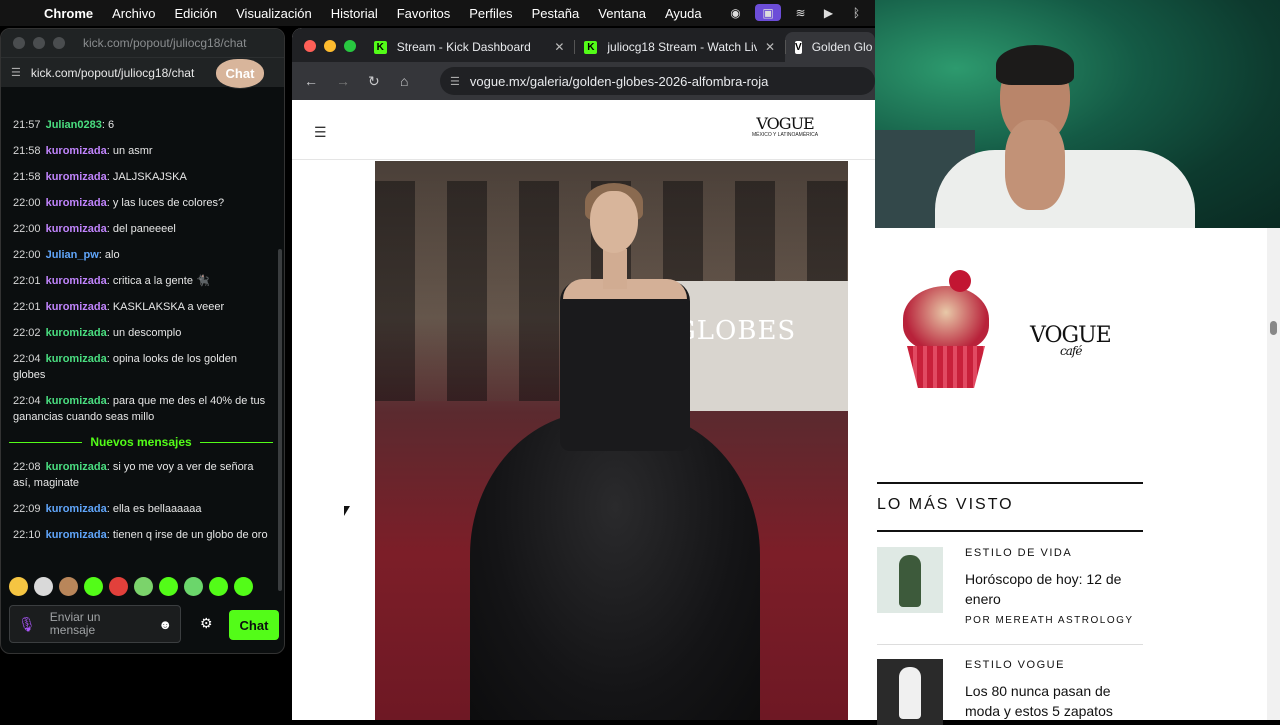 Image resolution: width=1280 pixels, height=725 pixels. What do you see at coordinates (1055, 589) in the screenshot?
I see `article-title: Horóscopo de hoy: 12 de enero` at bounding box center [1055, 589].